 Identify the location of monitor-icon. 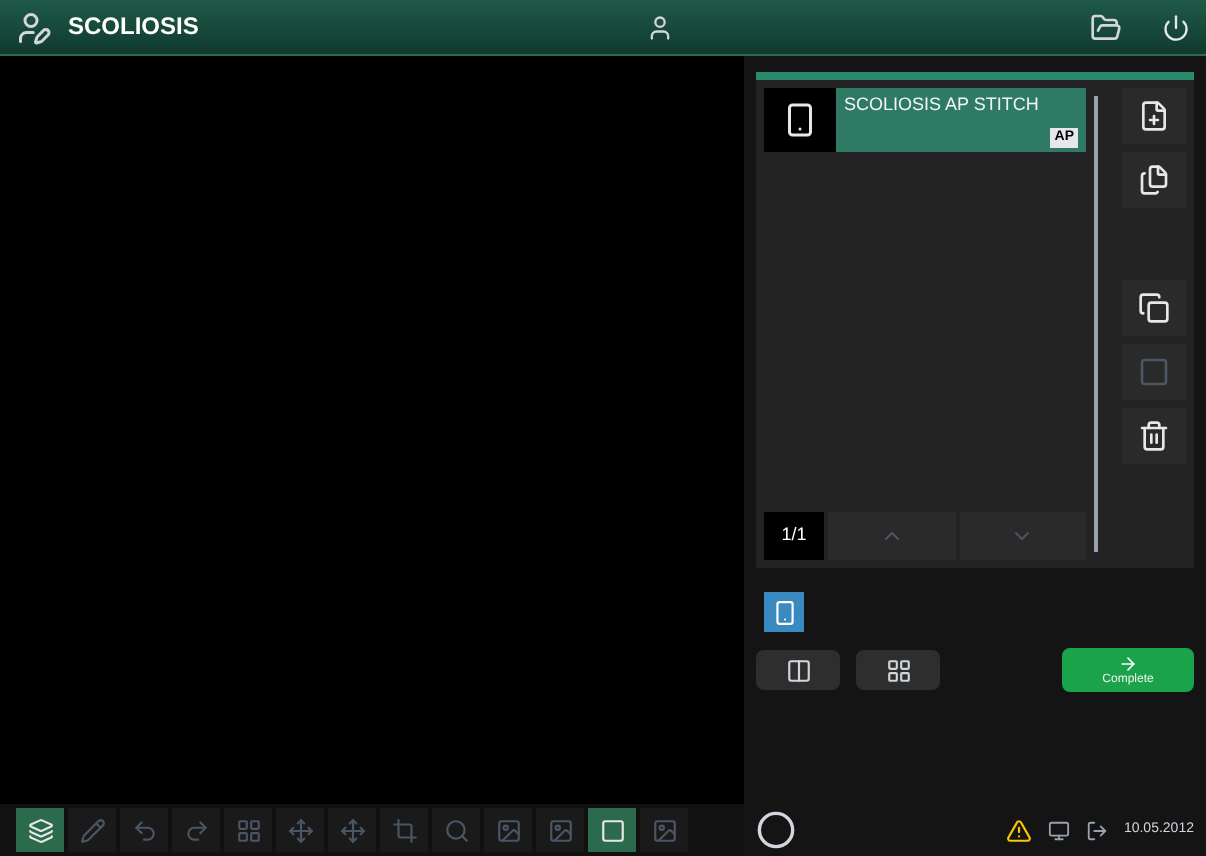
(1058, 830).